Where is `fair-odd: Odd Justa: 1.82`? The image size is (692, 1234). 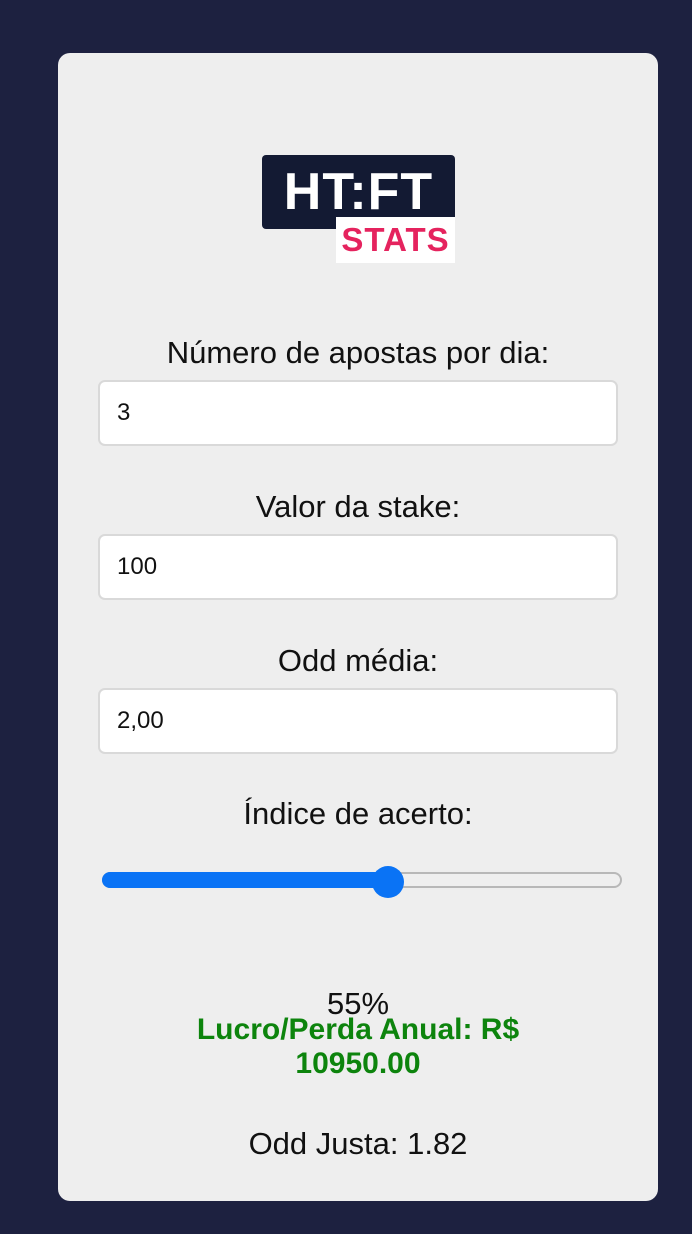
fair-odd: Odd Justa: 1.82 is located at coordinates (358, 1143).